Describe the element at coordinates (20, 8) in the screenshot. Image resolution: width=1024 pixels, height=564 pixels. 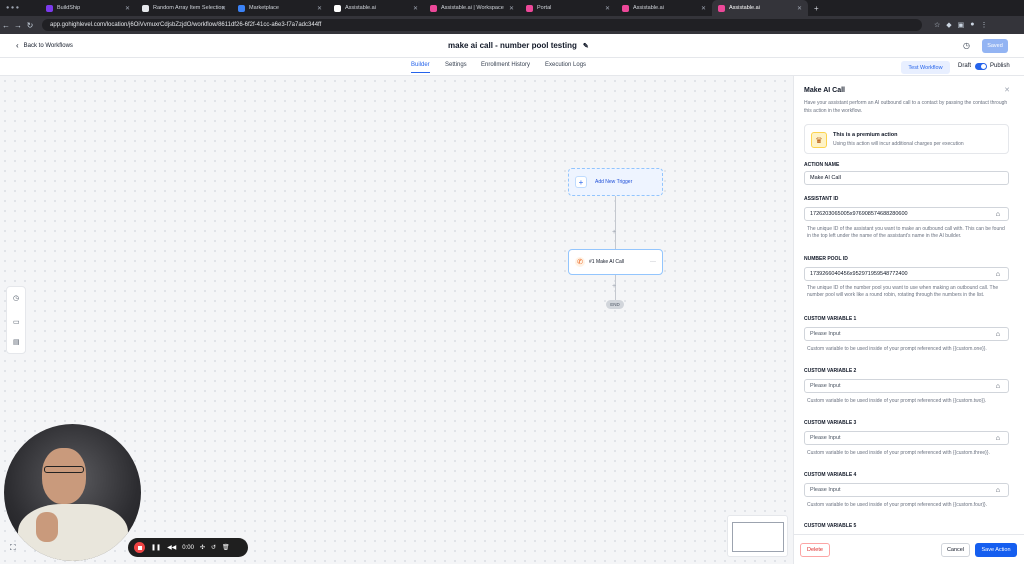
I see `window-controls: ● ● ●` at that location.